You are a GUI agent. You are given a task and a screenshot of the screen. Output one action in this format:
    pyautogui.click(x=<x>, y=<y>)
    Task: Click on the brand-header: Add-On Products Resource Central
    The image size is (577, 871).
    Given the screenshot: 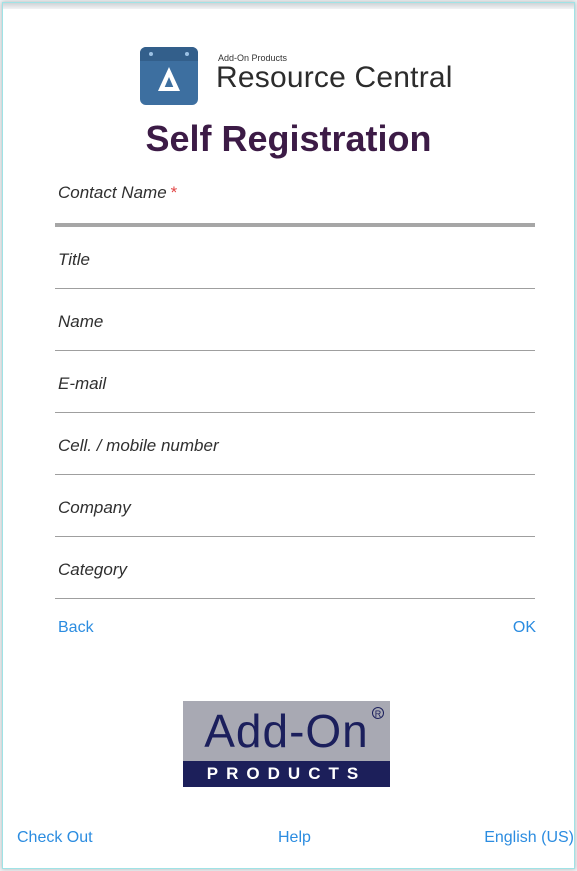 What is the action you would take?
    pyautogui.click(x=300, y=75)
    